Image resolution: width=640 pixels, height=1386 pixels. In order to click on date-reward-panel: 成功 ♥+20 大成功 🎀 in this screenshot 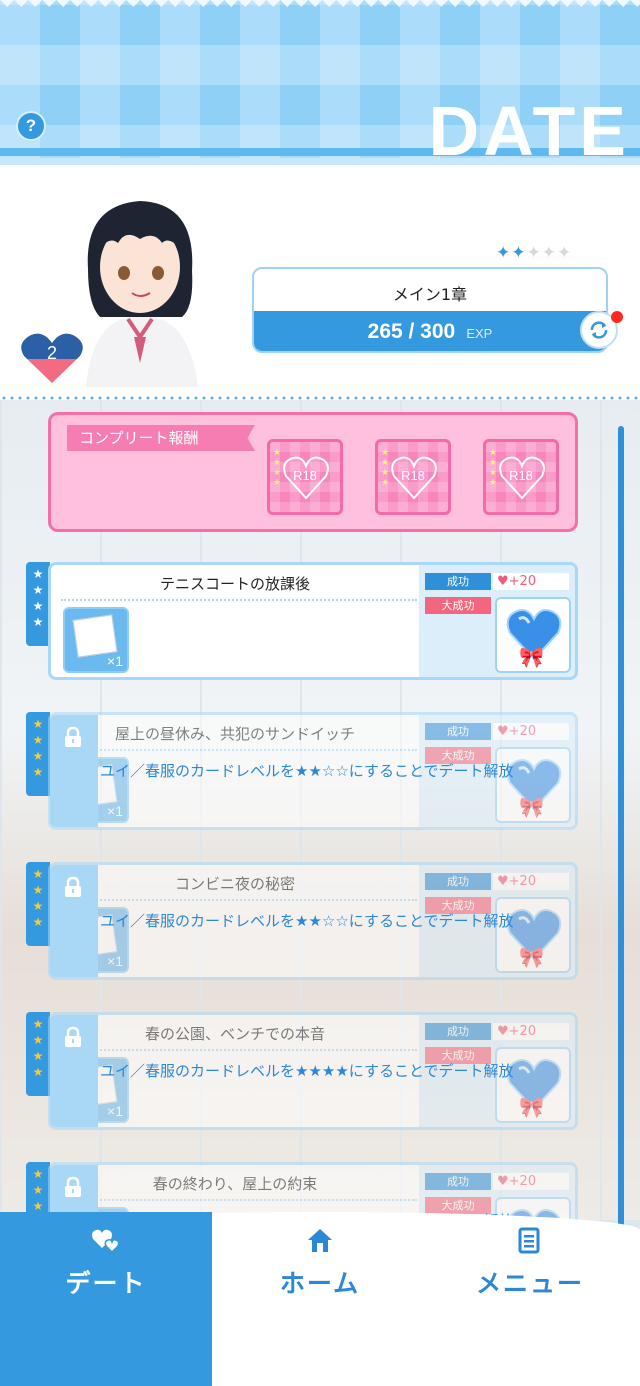, I will do `click(497, 621)`.